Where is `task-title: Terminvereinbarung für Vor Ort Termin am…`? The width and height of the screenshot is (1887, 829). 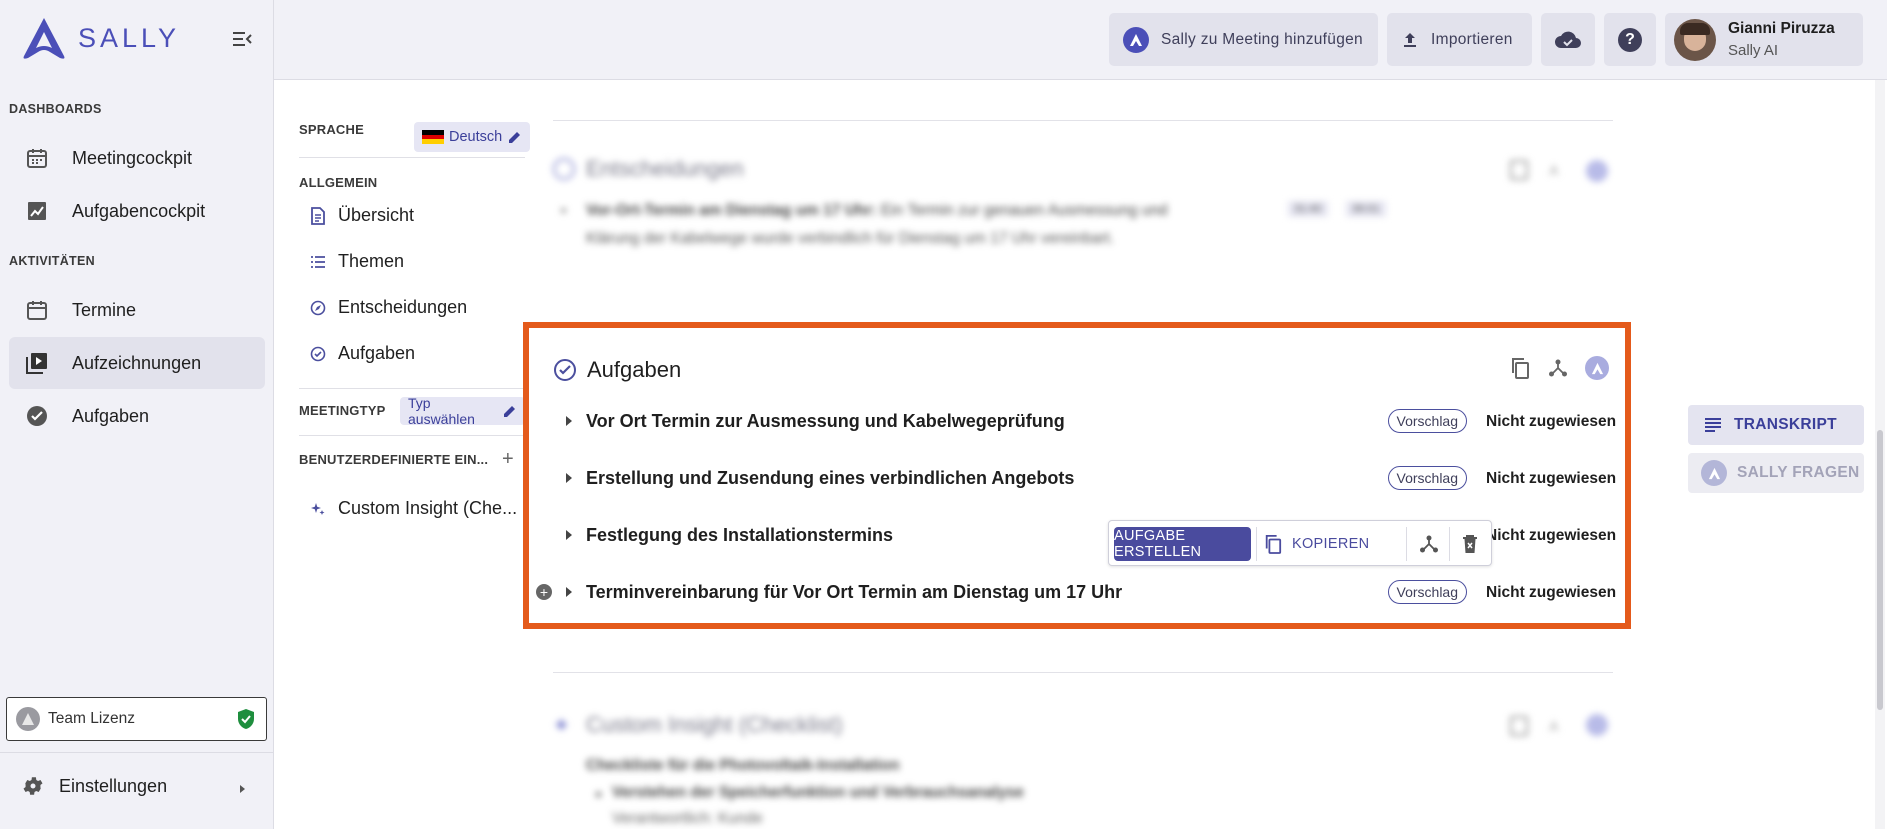 task-title: Terminvereinbarung für Vor Ort Termin am… is located at coordinates (854, 592).